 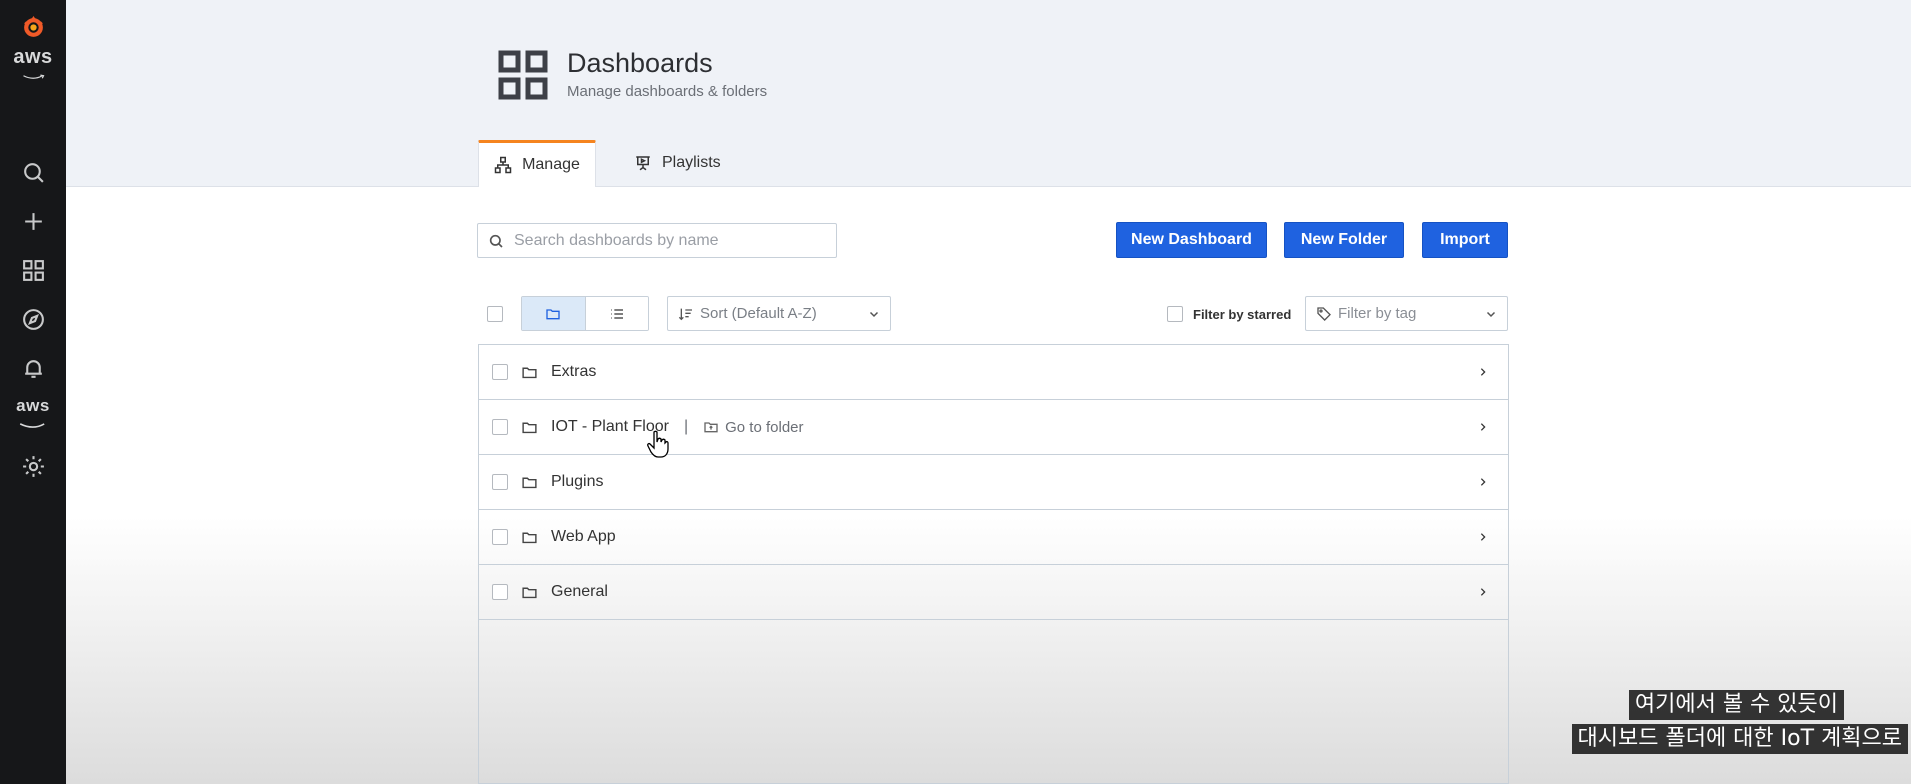 What do you see at coordinates (993, 592) in the screenshot?
I see `folder-row: General` at bounding box center [993, 592].